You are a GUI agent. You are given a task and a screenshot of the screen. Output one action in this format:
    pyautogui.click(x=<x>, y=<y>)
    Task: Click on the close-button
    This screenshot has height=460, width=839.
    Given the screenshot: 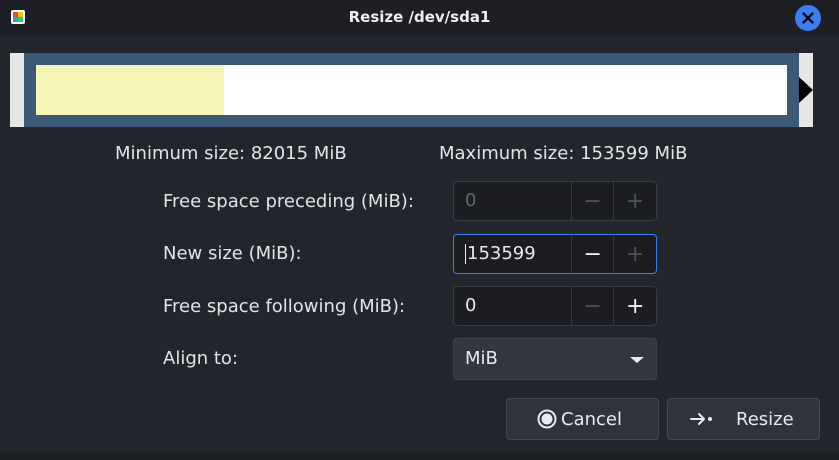 What is the action you would take?
    pyautogui.click(x=808, y=18)
    